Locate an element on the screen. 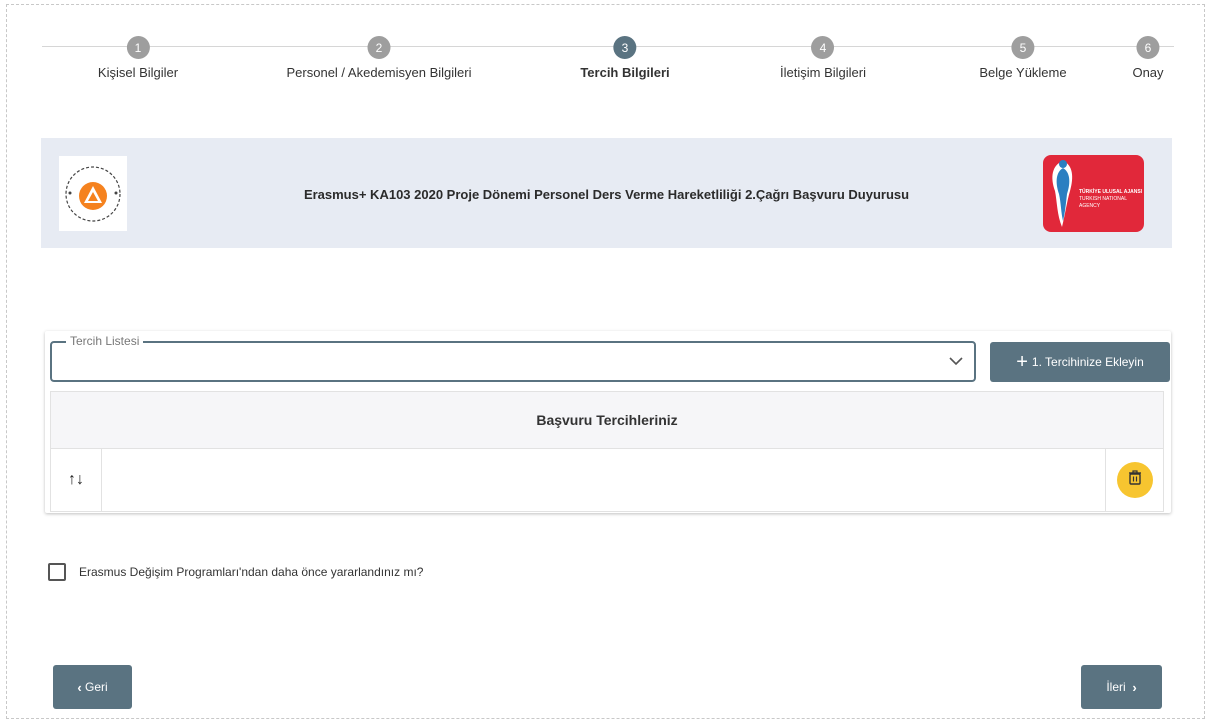 Image resolution: width=1211 pixels, height=724 pixels. chevron-down-icon is located at coordinates (956, 363).